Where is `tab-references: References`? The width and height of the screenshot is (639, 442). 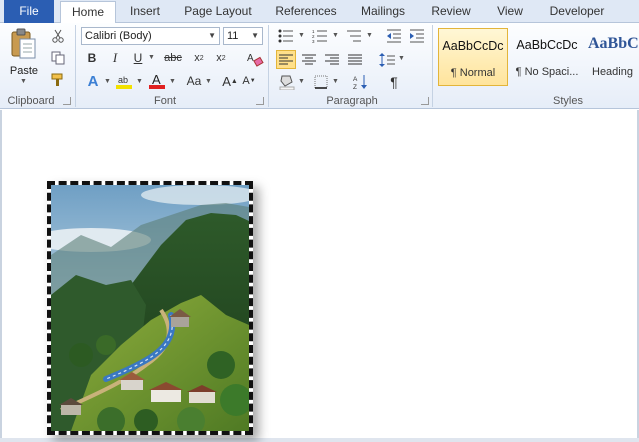
tab-references: References is located at coordinates (306, 11).